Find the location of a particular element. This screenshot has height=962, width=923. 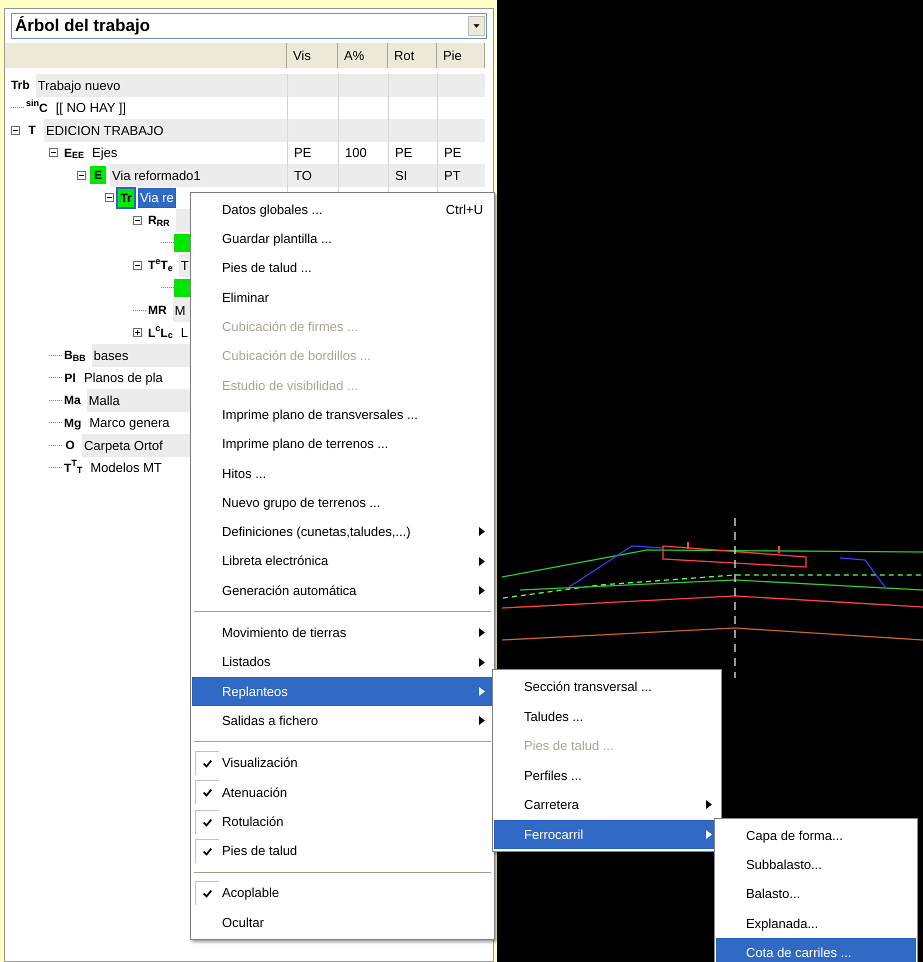

shortcut-label: Ctrl+U is located at coordinates (464, 209).